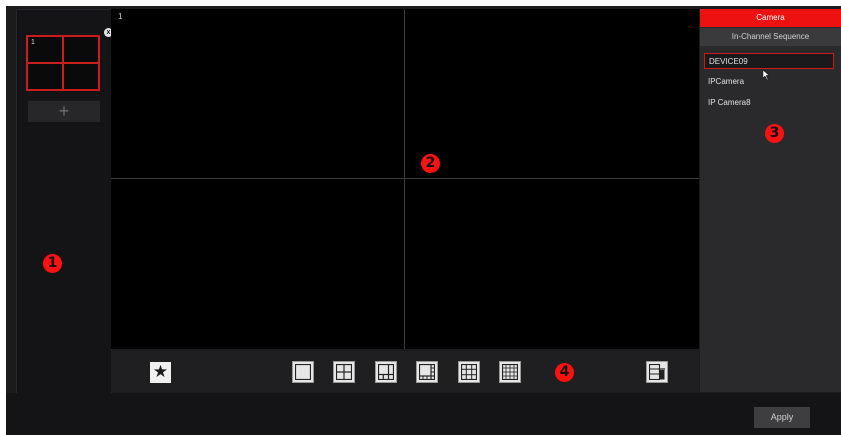 The image size is (841, 435). I want to click on apply-button: Apply, so click(782, 417).